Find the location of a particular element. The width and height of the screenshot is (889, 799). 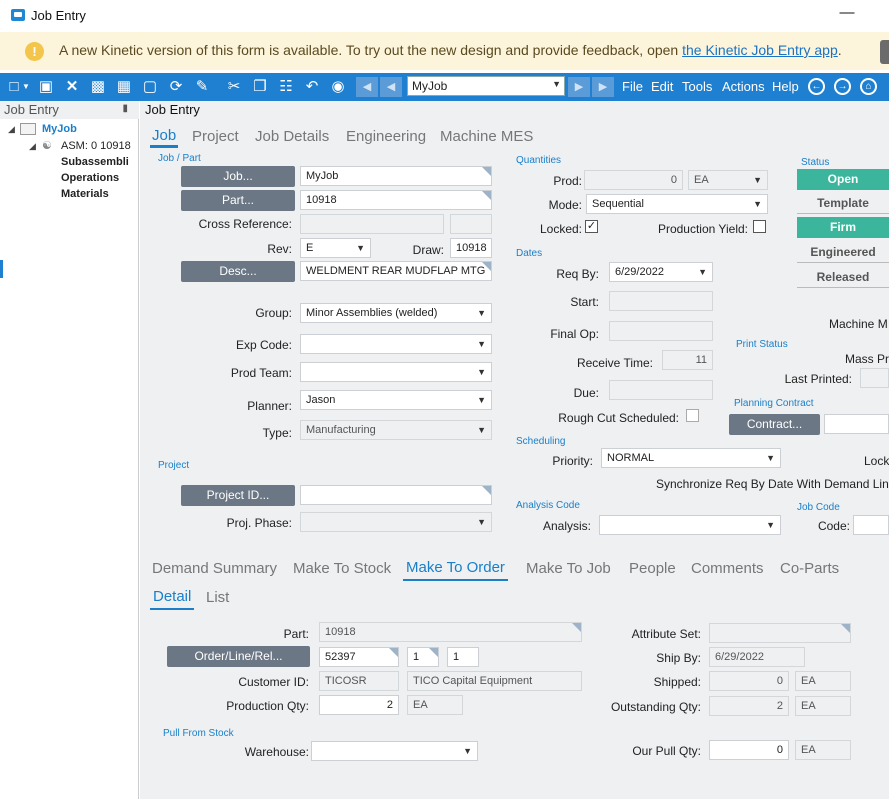

status-firm: Firm is located at coordinates (843, 227).